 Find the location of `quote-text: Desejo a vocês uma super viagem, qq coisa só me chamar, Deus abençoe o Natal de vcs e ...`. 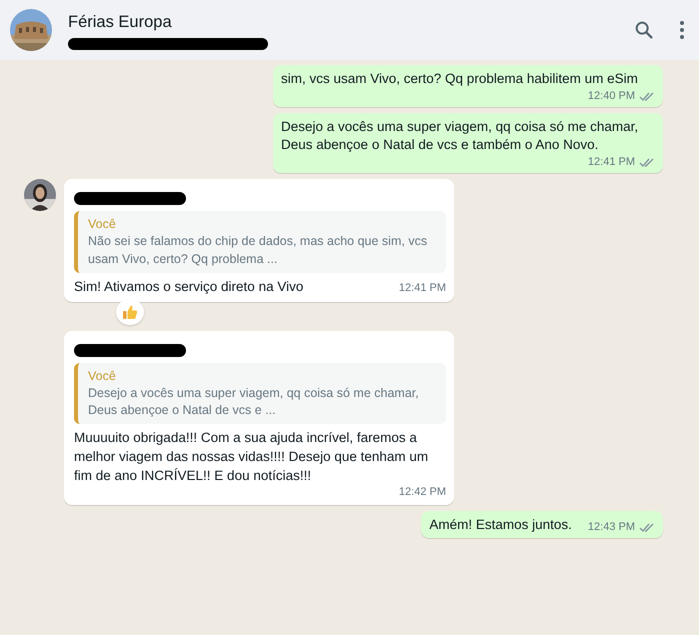

quote-text: Desejo a vocês uma super viagem, qq coisa só me chamar, Deus abençoe o Natal de vcs e ... is located at coordinates (254, 402).